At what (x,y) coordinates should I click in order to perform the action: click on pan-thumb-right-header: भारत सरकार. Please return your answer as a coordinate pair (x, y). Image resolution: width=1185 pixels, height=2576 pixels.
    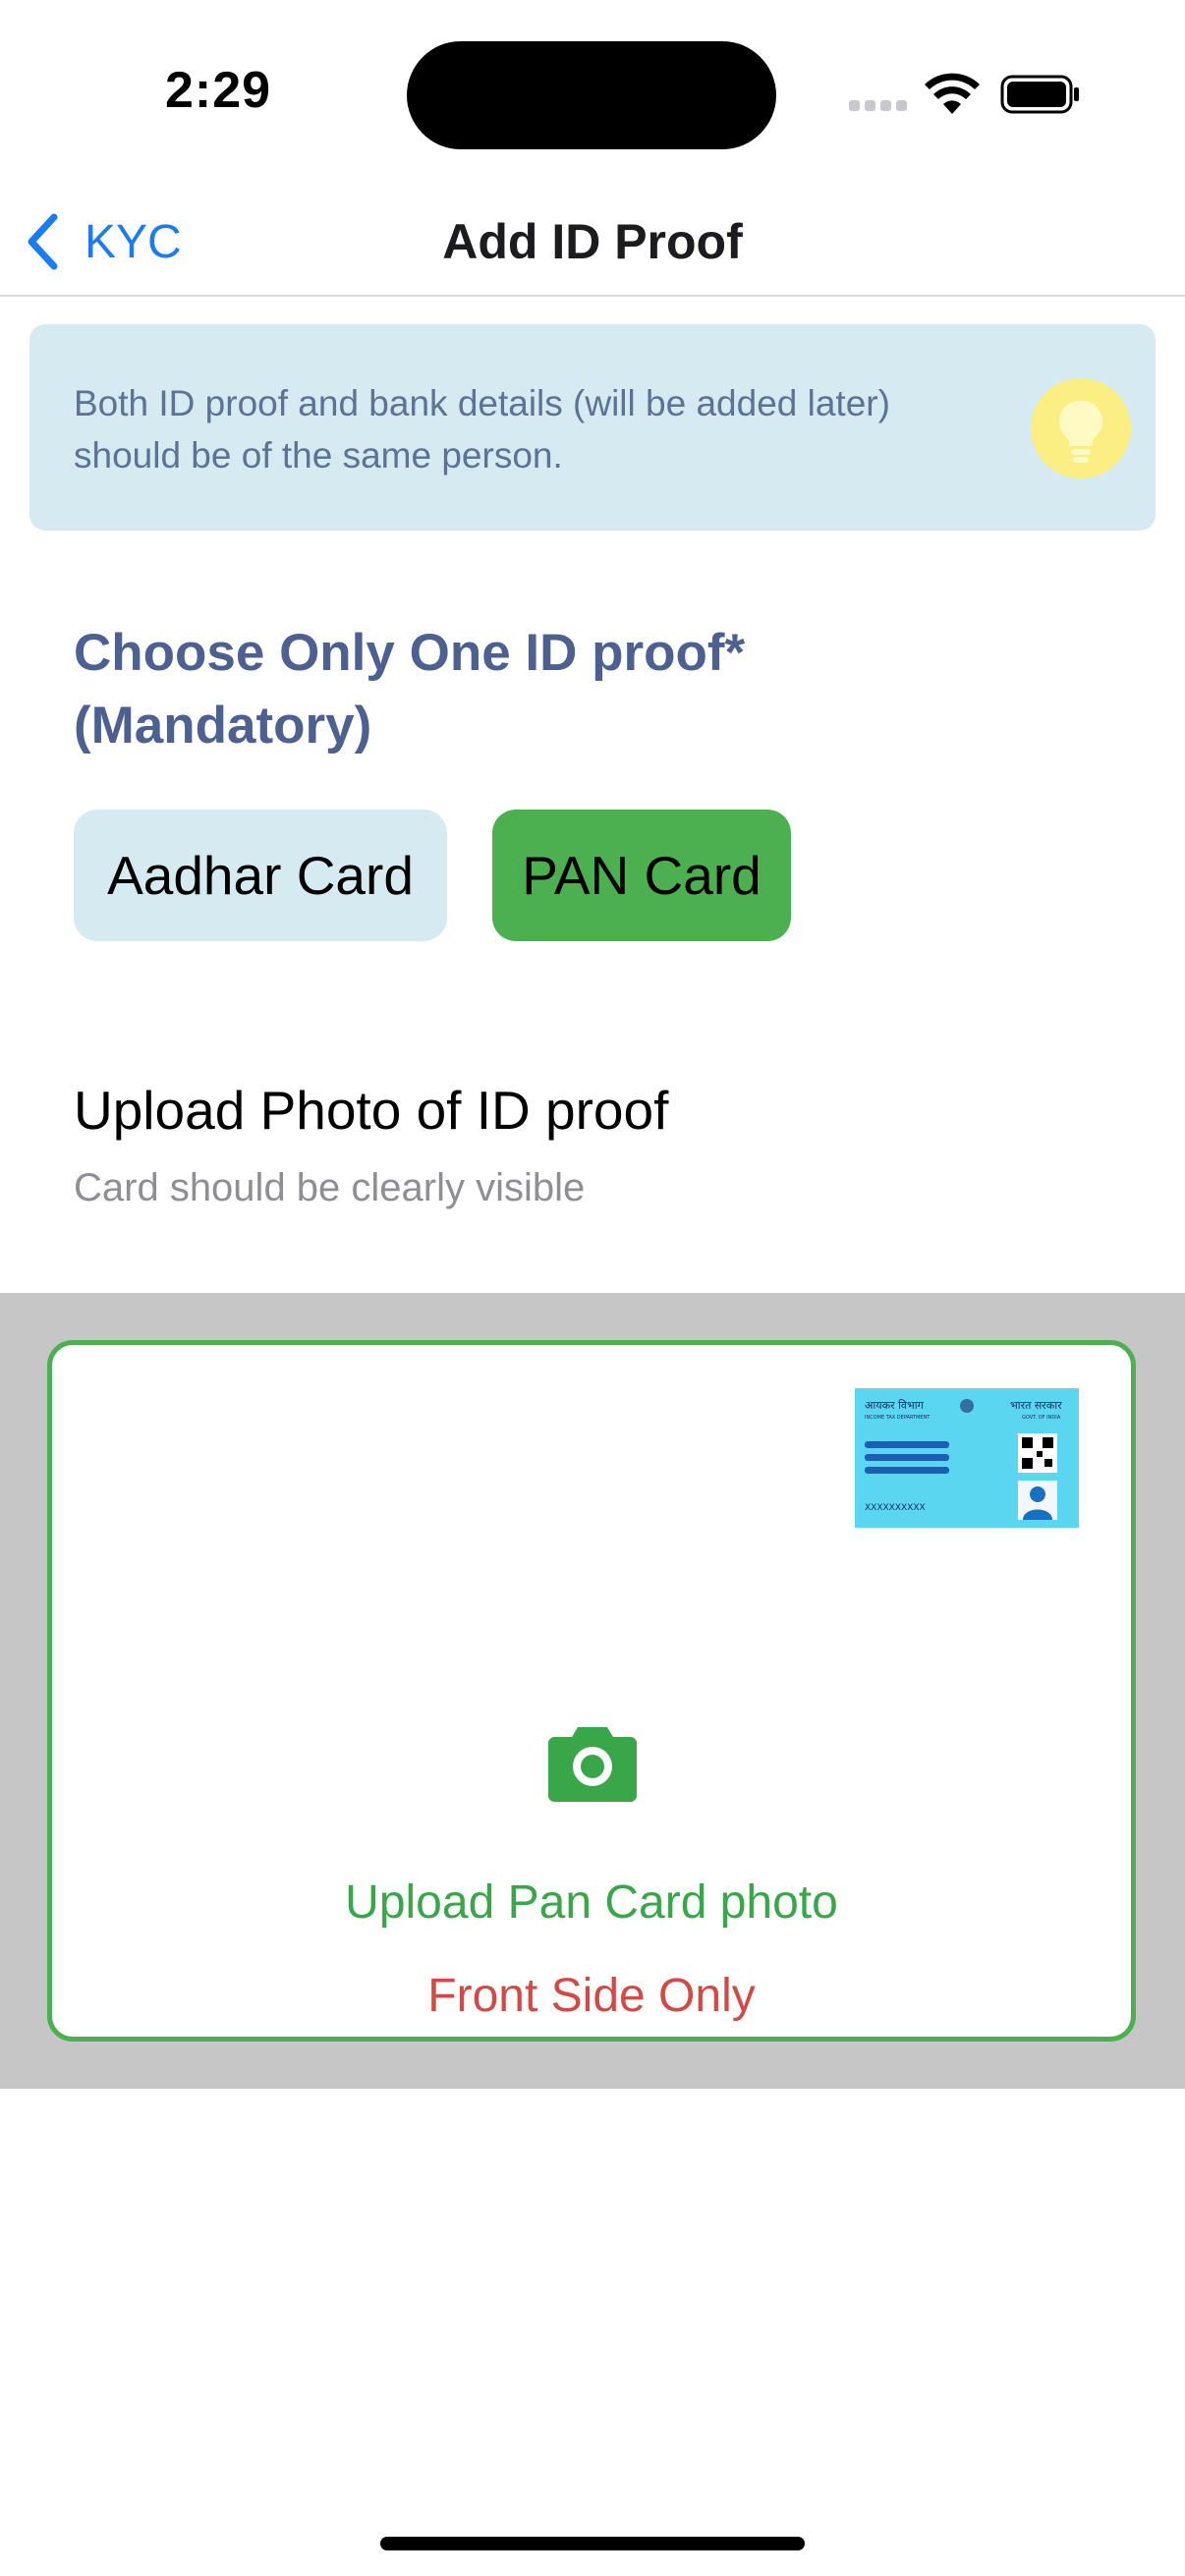
    Looking at the image, I should click on (1036, 1405).